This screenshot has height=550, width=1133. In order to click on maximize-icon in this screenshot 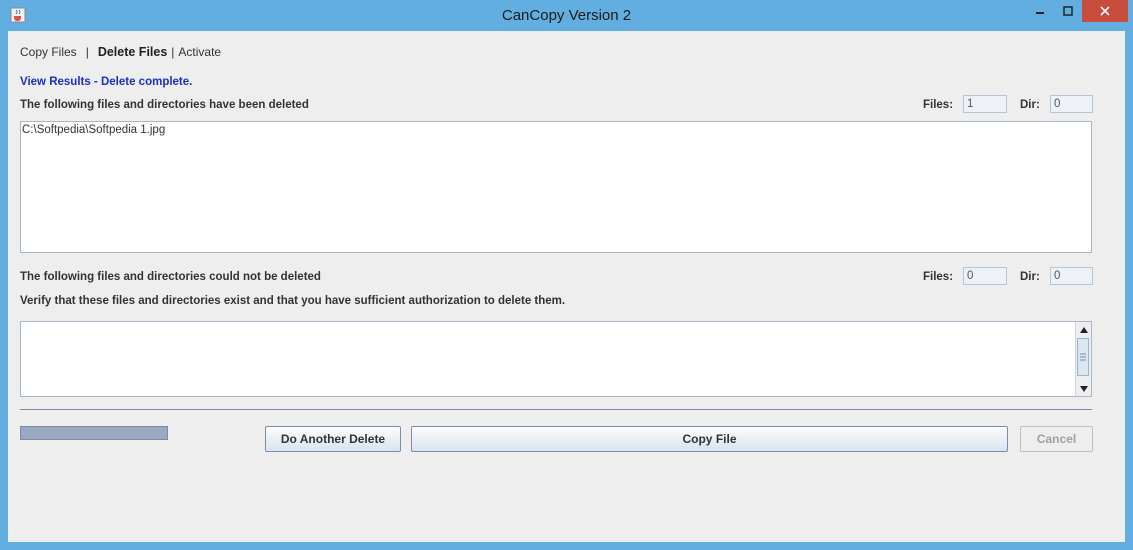, I will do `click(1068, 11)`.